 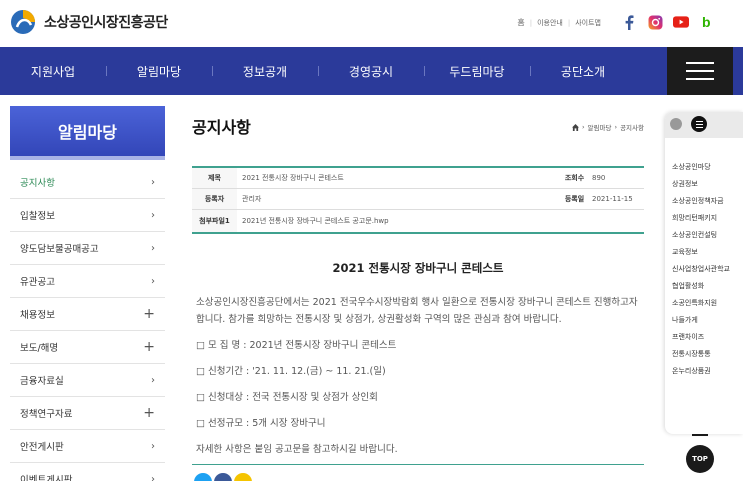 I want to click on breadcrumb-current: 공지사항, so click(x=632, y=128).